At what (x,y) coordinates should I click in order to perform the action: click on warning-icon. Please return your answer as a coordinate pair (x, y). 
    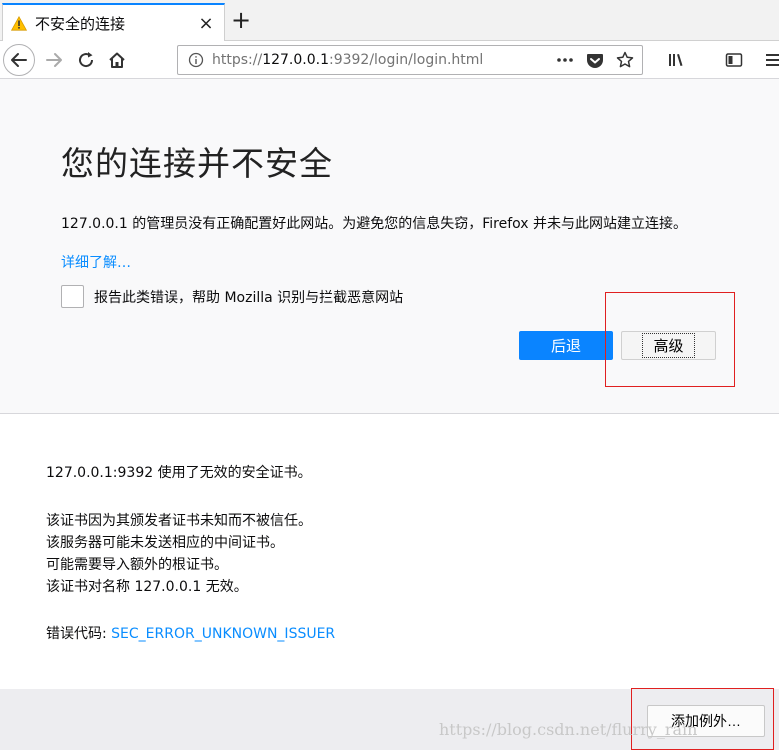
    Looking at the image, I should click on (19, 23).